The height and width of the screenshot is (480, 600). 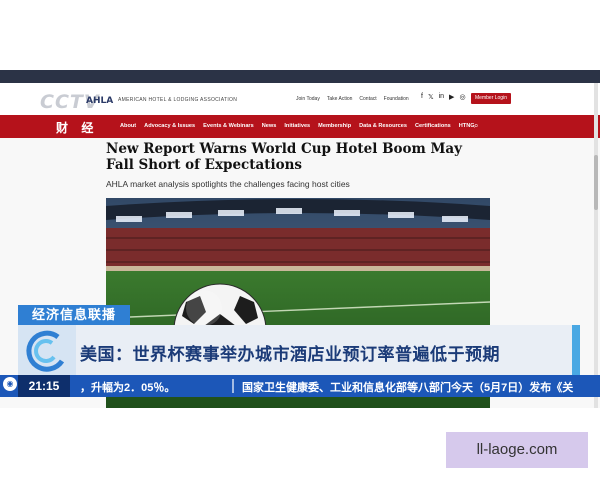 I want to click on news-caption: 美国：世界杯赛事举办城市酒店业预订率普遍低于预期, so click(x=290, y=354).